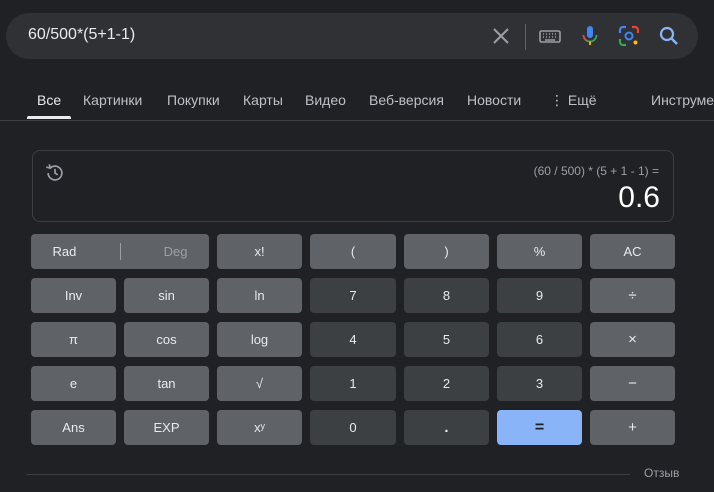 The height and width of the screenshot is (492, 714). What do you see at coordinates (494, 100) in the screenshot?
I see `tab-news: Новости` at bounding box center [494, 100].